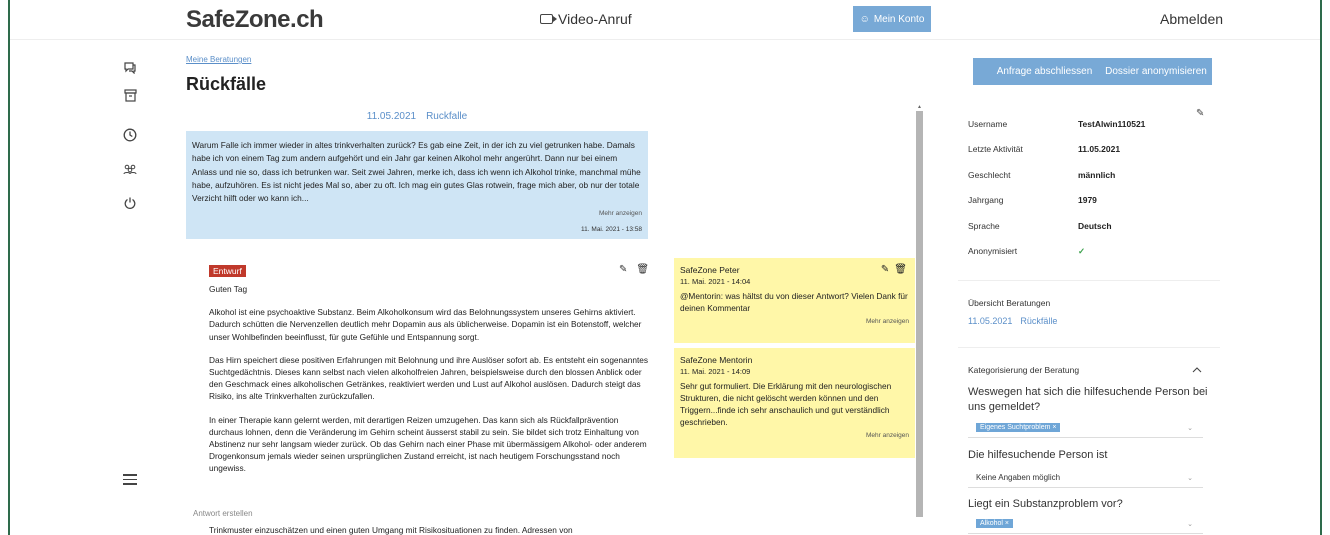 Image resolution: width=1330 pixels, height=535 pixels. What do you see at coordinates (1090, 252) in the screenshot?
I see `info-row-anonymized: Anonymisiert ✓` at bounding box center [1090, 252].